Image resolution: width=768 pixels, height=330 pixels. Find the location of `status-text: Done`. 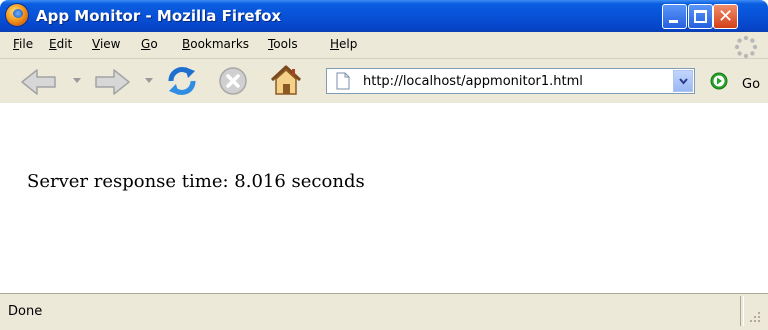

status-text: Done is located at coordinates (25, 311).